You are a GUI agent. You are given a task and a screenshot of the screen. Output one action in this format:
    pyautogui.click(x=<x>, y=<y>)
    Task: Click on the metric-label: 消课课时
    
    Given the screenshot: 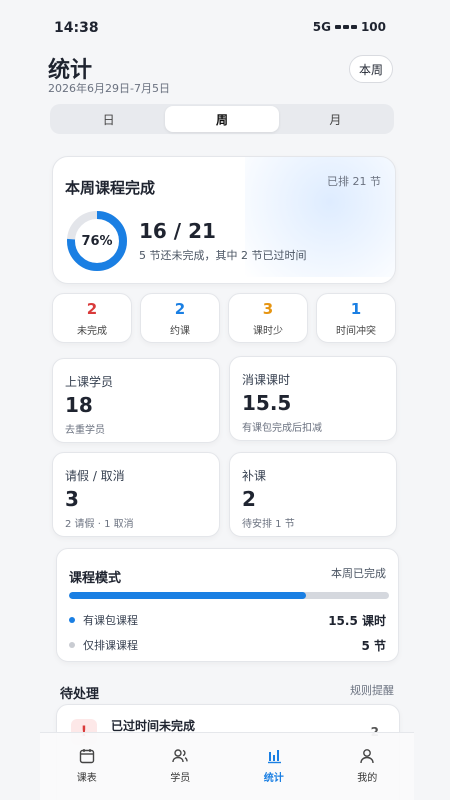 What is the action you would take?
    pyautogui.click(x=266, y=380)
    